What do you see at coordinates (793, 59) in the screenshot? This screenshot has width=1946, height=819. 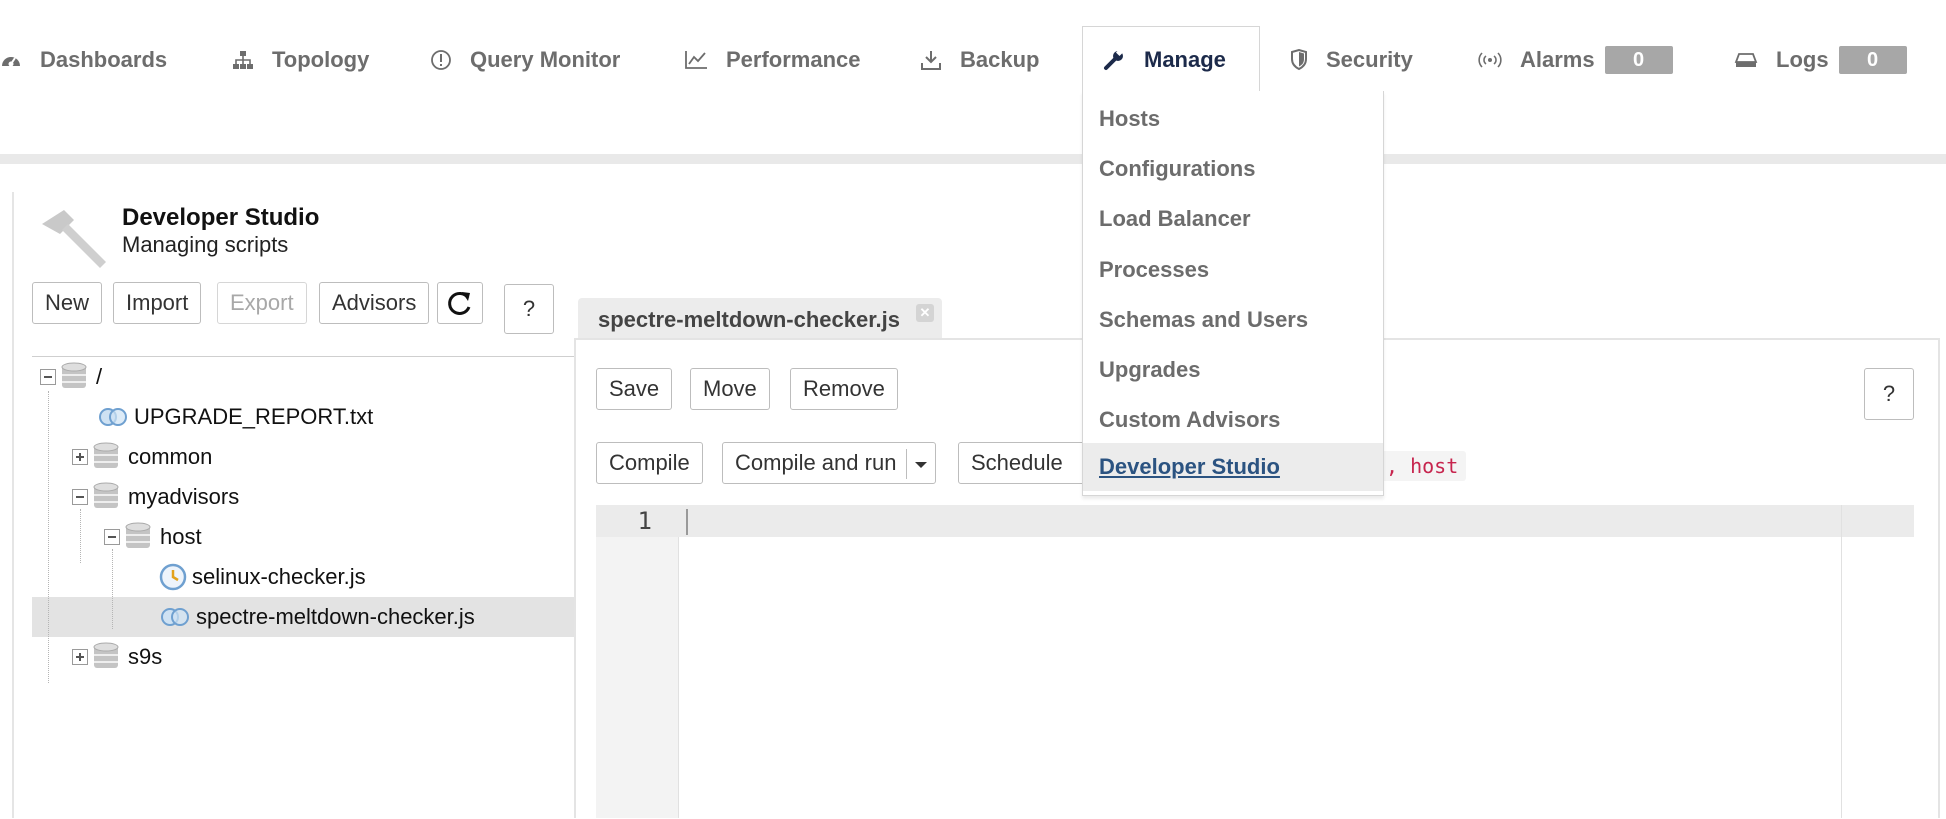 I see `nav-performance-label: Performance` at bounding box center [793, 59].